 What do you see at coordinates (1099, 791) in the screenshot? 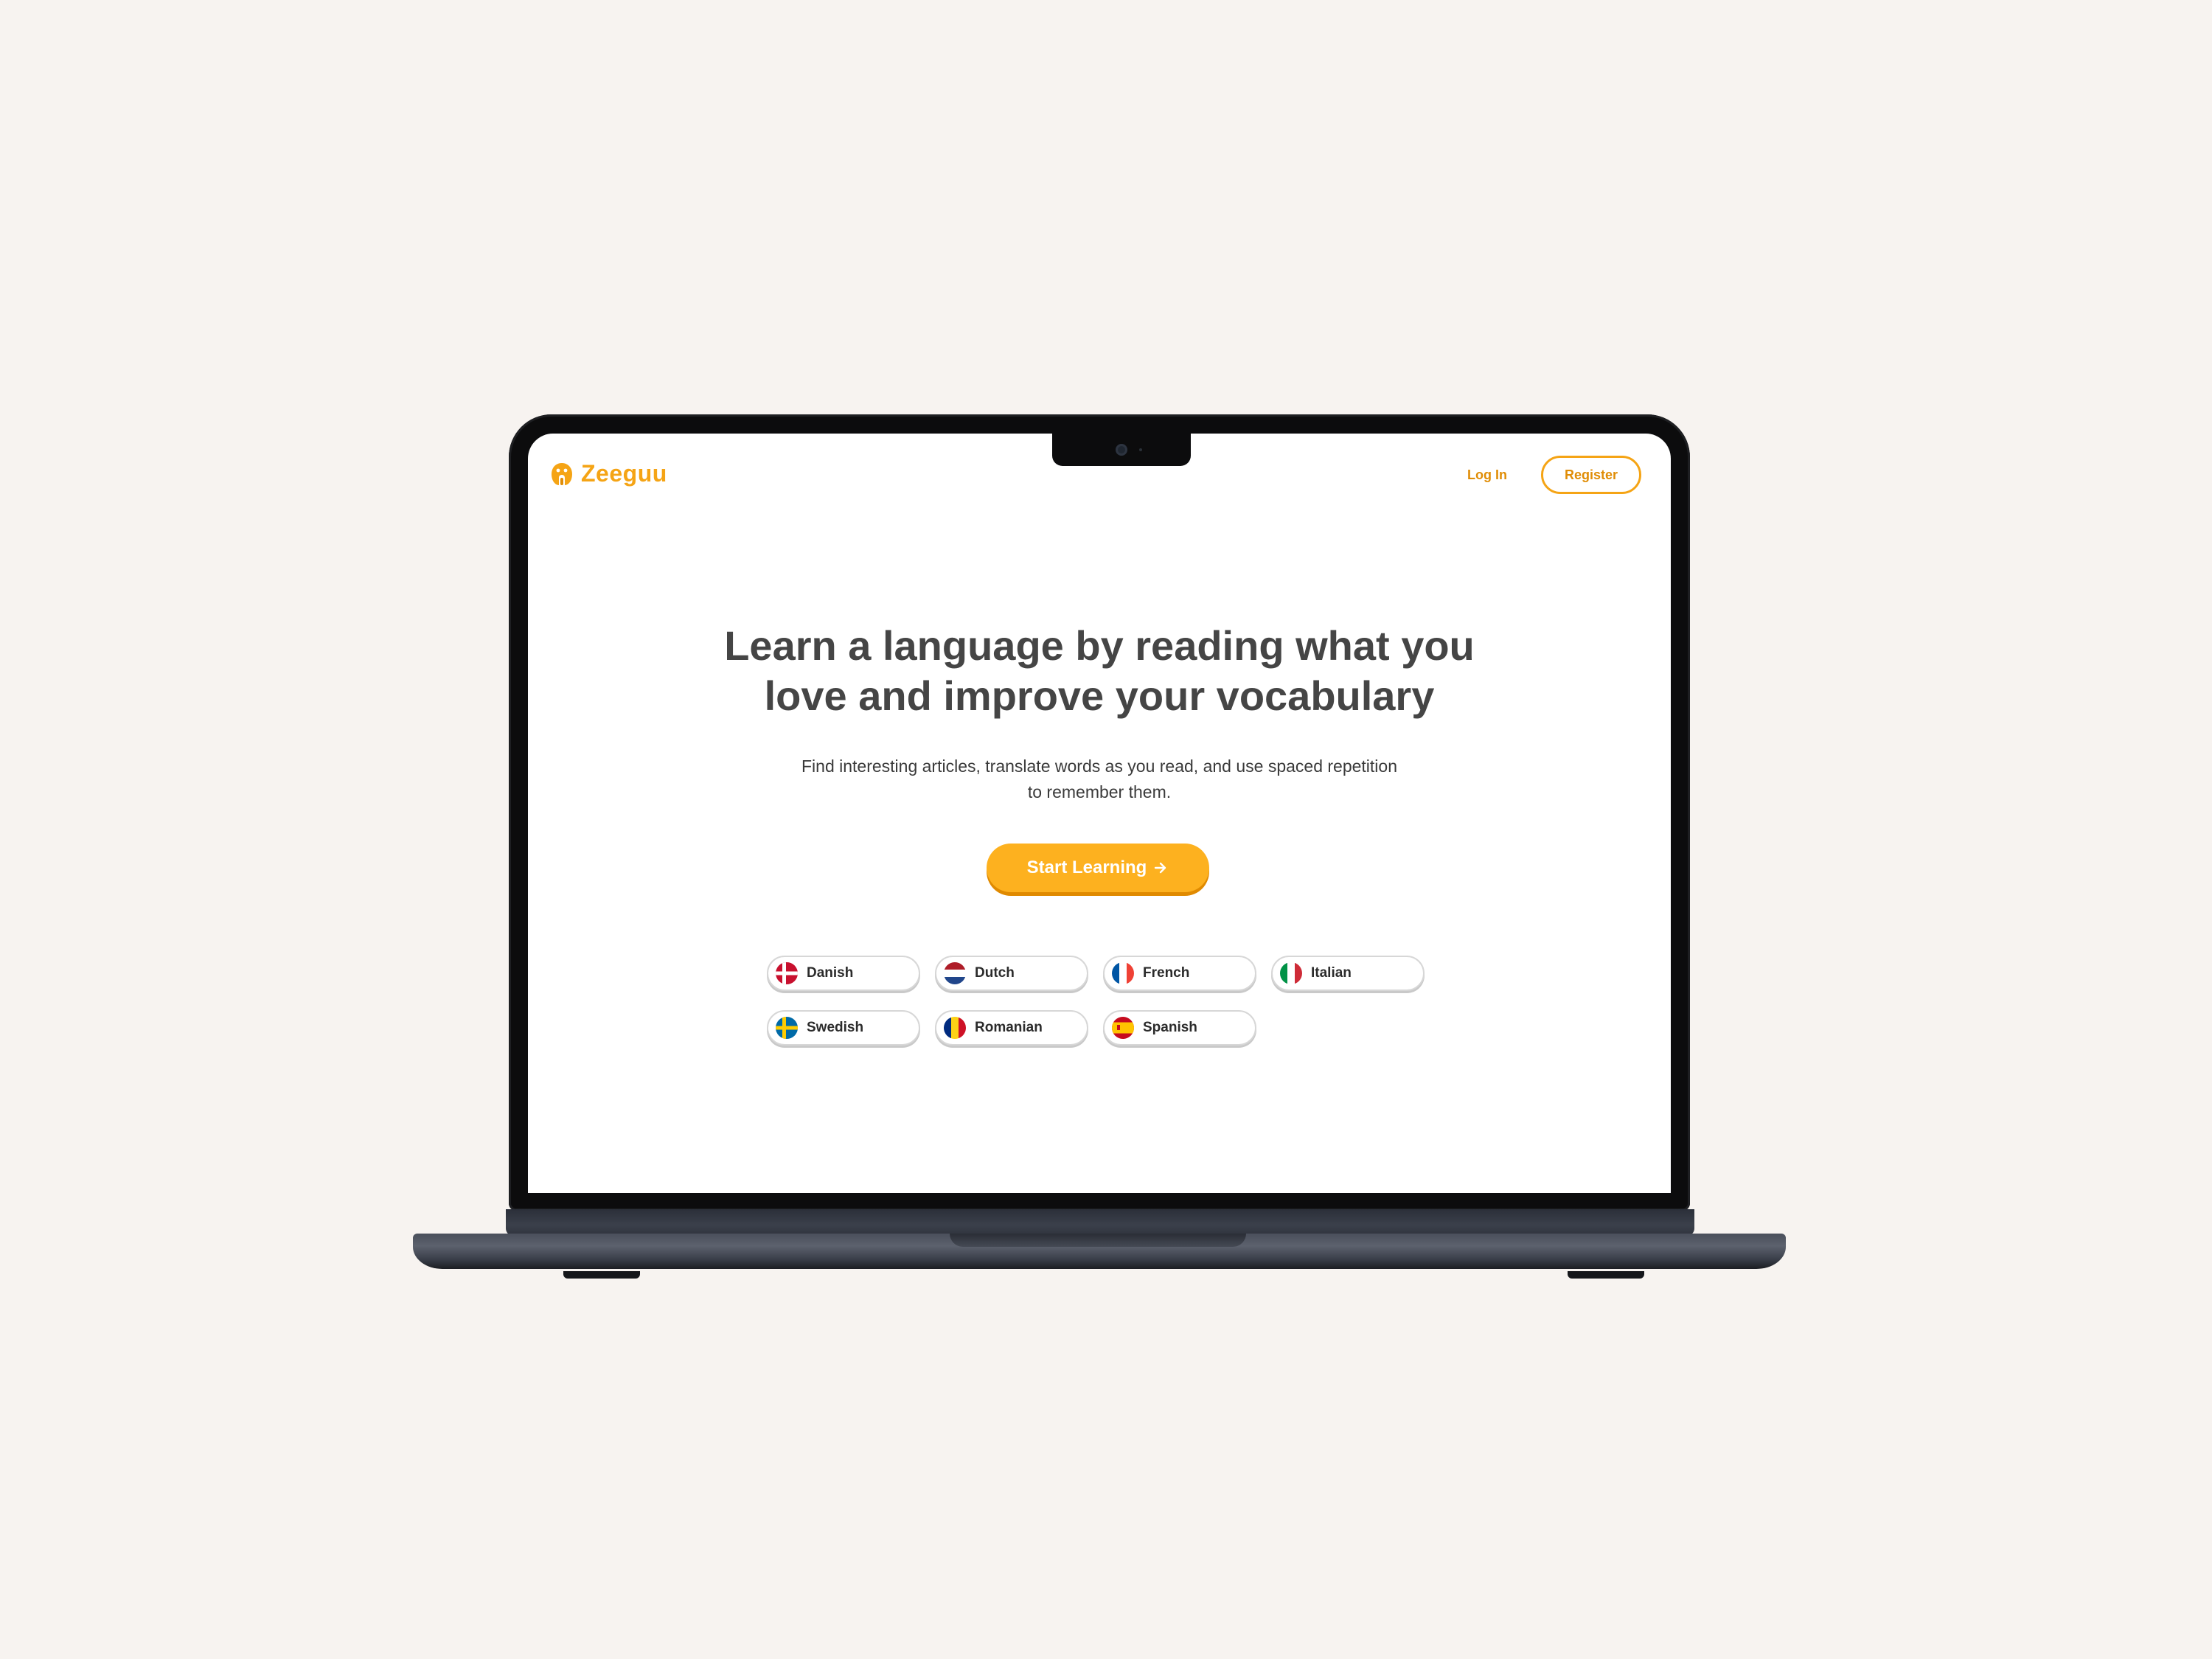
I see `hero-subtitle-line-2: to remember them.` at bounding box center [1099, 791].